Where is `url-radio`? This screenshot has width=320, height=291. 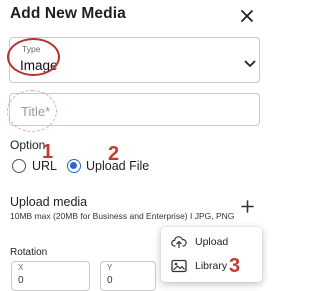
url-radio is located at coordinates (19, 166).